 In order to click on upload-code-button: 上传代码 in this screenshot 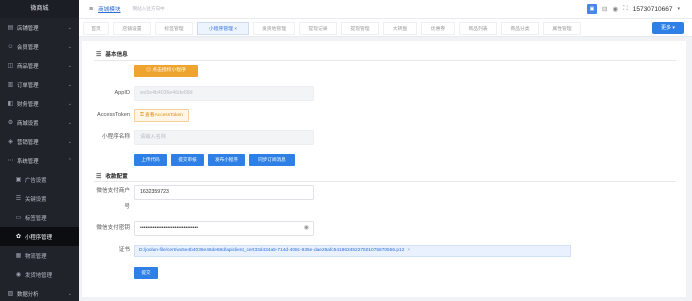, I will do `click(150, 160)`.